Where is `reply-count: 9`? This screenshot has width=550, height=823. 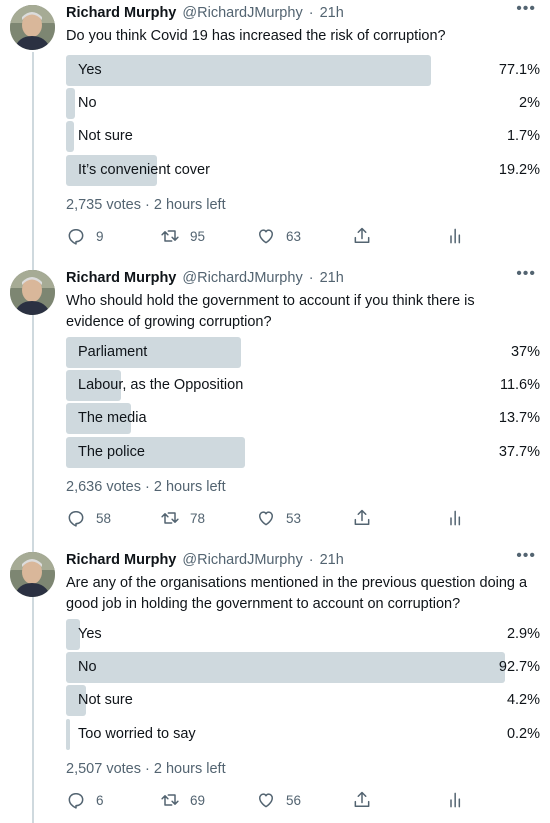
reply-count: 9 is located at coordinates (100, 236).